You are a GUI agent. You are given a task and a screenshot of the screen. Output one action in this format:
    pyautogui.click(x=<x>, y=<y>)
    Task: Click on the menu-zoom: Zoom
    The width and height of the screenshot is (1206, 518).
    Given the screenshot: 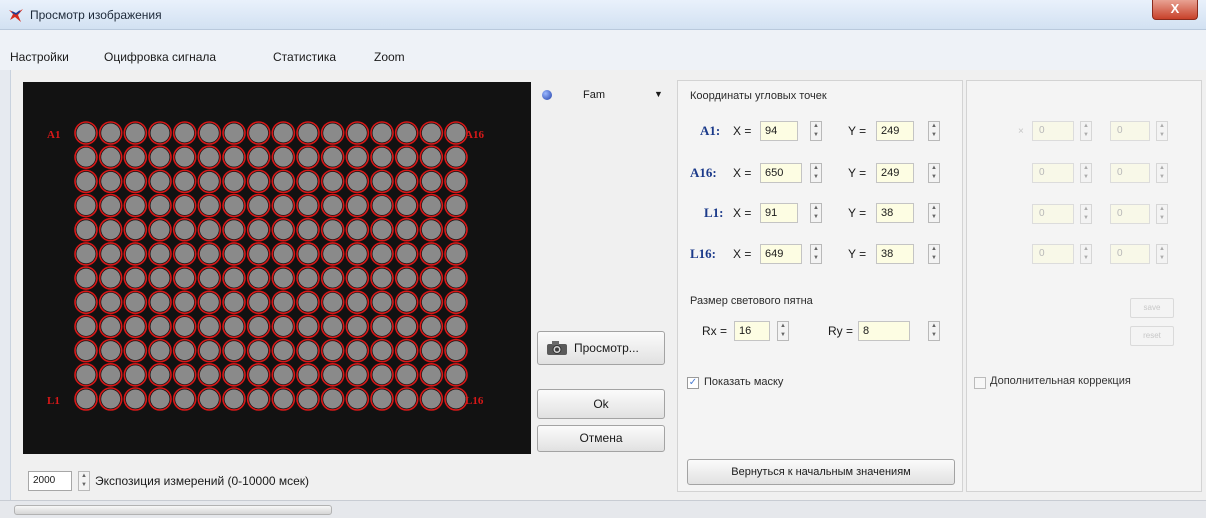 What is the action you would take?
    pyautogui.click(x=389, y=57)
    